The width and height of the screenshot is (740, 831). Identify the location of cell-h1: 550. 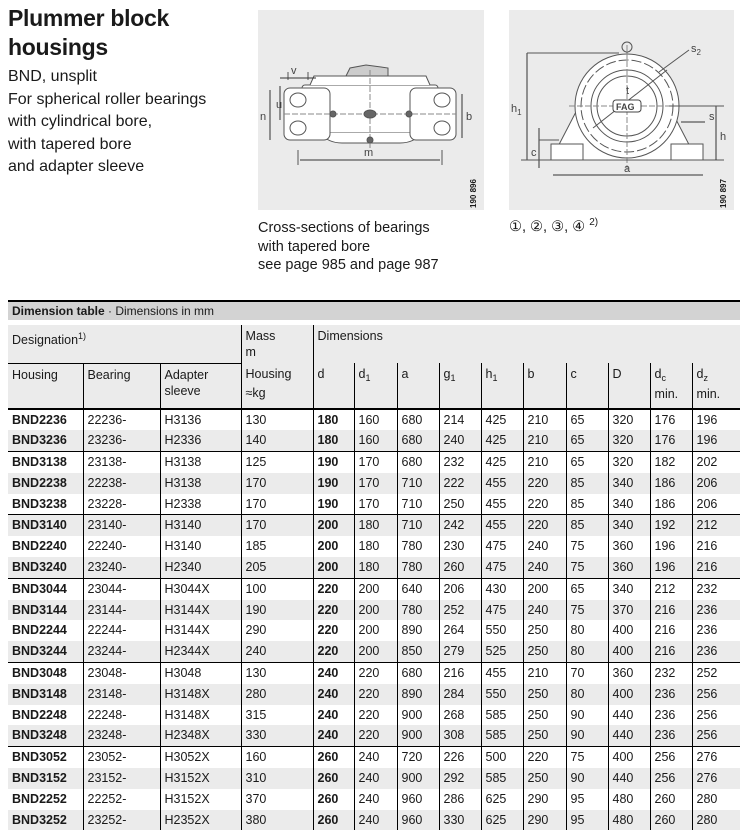
(502, 694).